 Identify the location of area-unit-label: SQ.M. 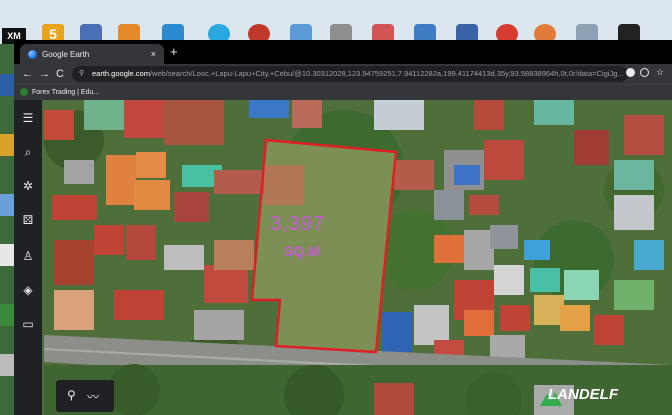
(302, 251).